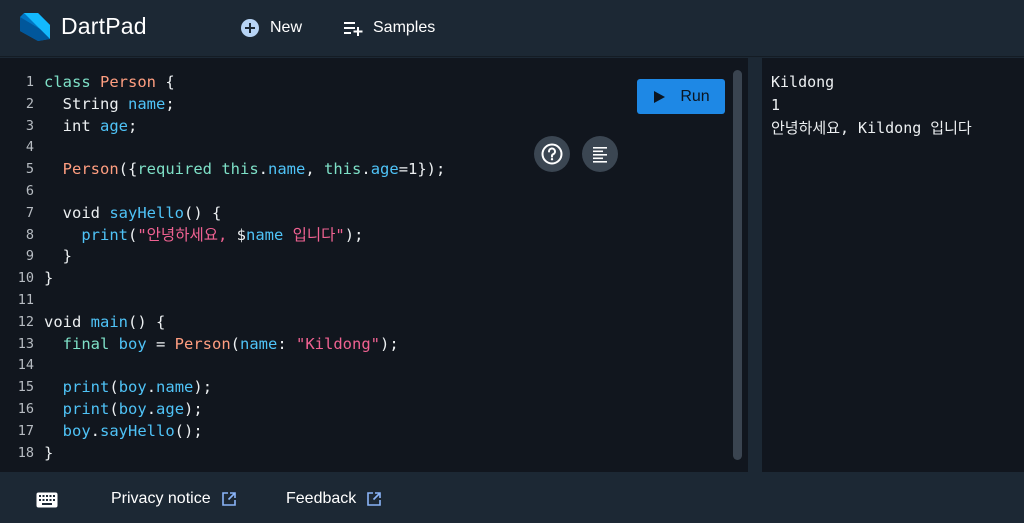 The width and height of the screenshot is (1024, 523). I want to click on line-number: 17, so click(25, 430).